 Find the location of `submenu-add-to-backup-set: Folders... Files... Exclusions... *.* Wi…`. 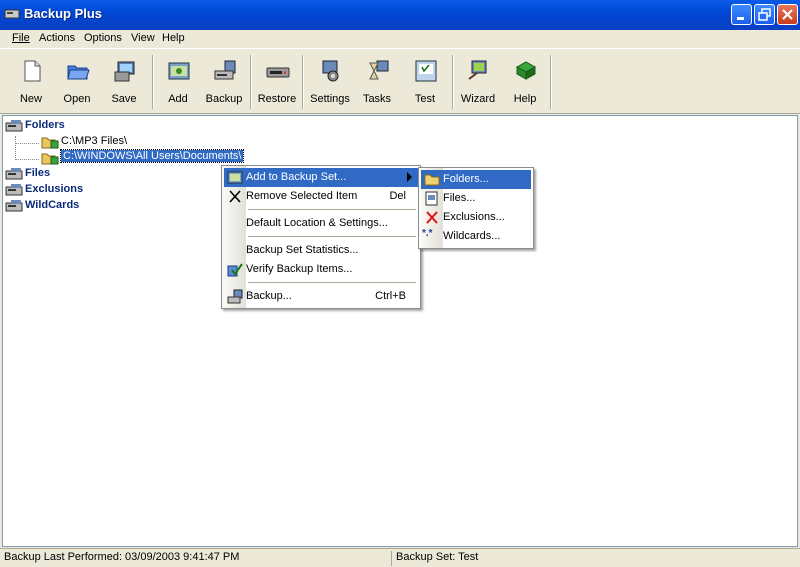

submenu-add-to-backup-set: Folders... Files... Exclusions... *.* Wi… is located at coordinates (476, 208).